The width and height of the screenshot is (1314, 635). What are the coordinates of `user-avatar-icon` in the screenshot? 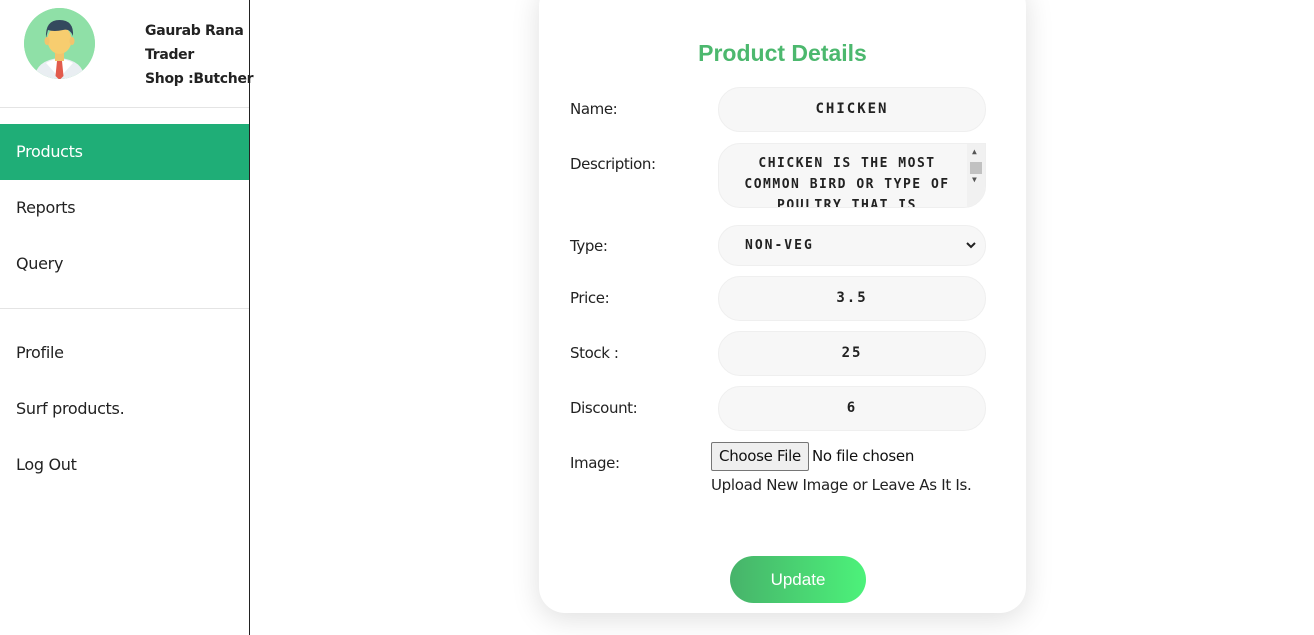 It's located at (59, 43).